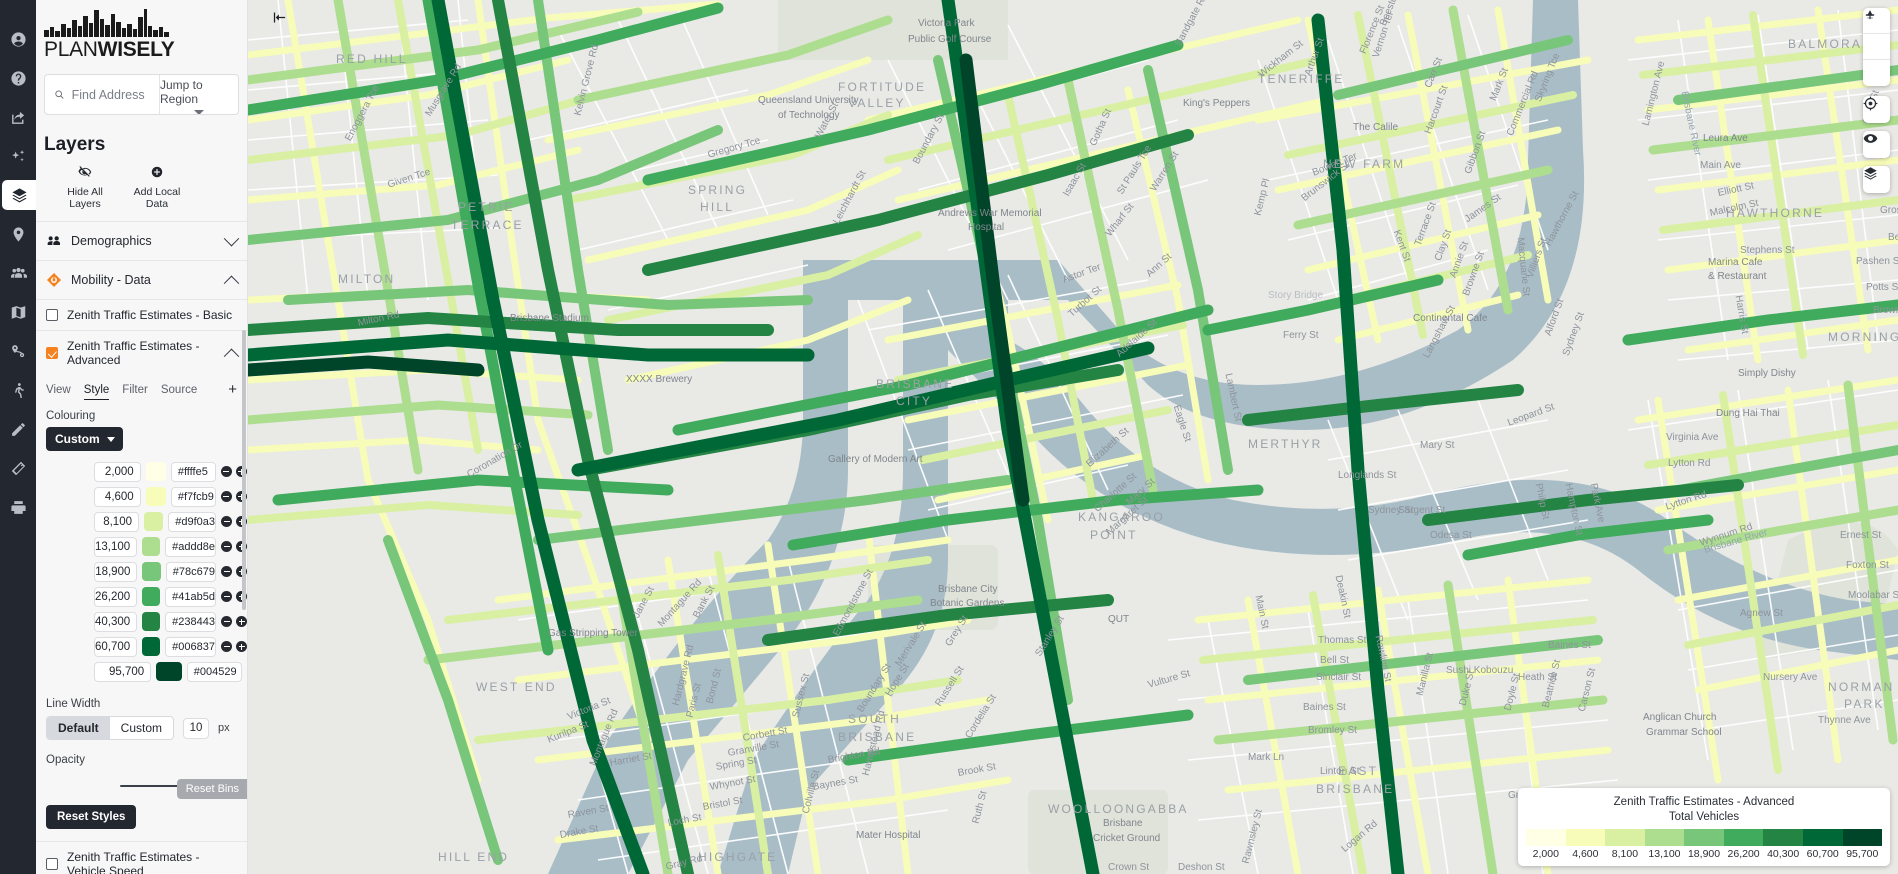  Describe the element at coordinates (18, 312) in the screenshot. I see `map-icon` at that location.